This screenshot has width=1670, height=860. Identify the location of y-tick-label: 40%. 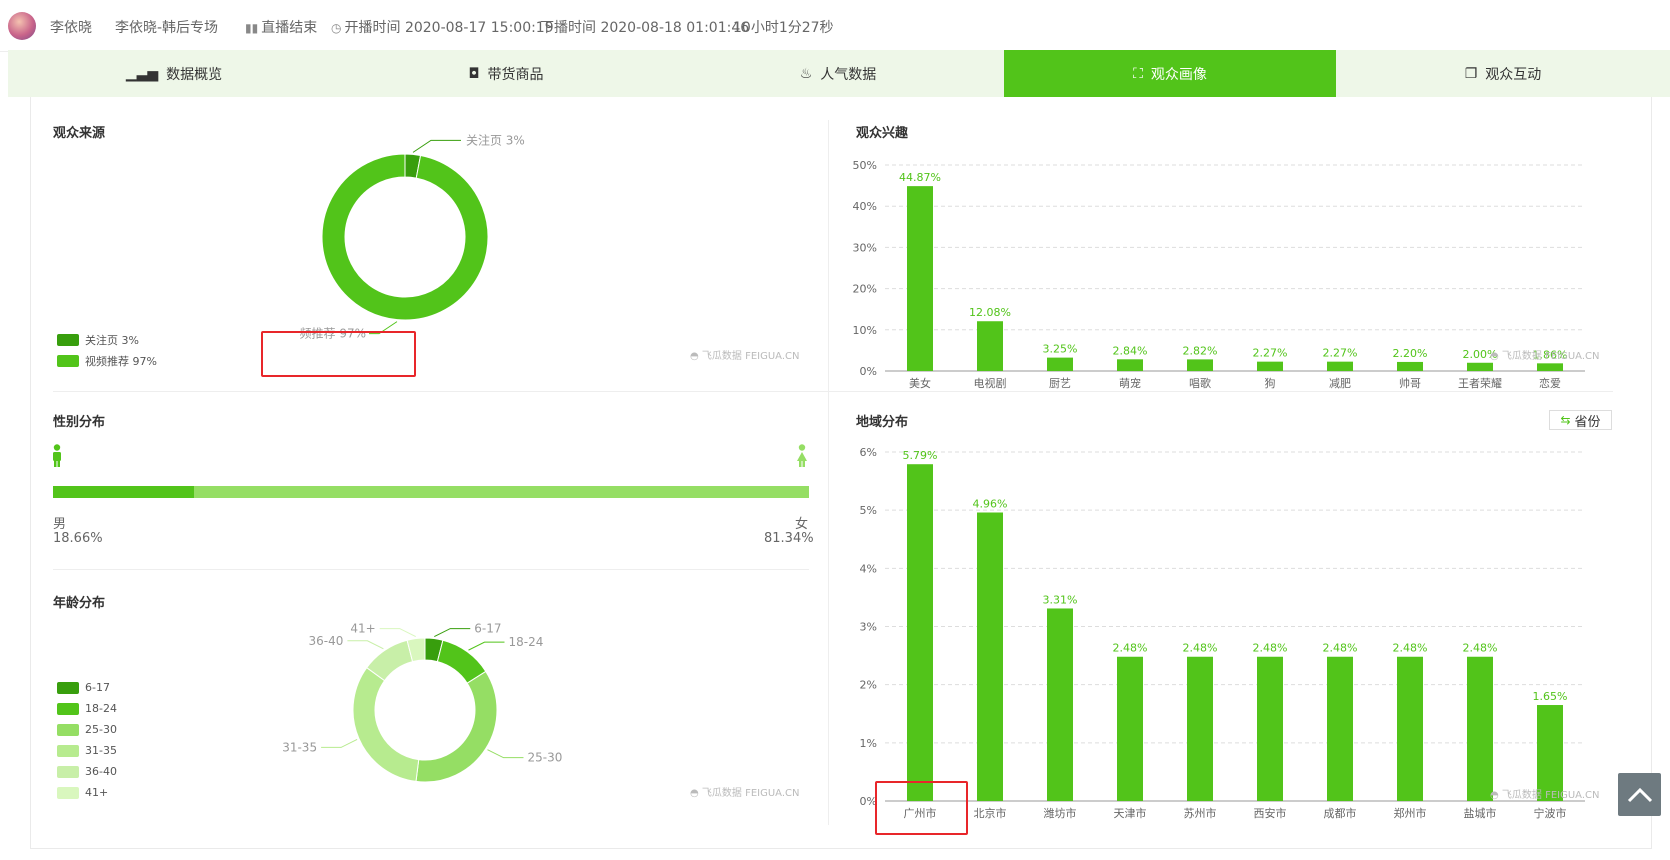
(865, 206).